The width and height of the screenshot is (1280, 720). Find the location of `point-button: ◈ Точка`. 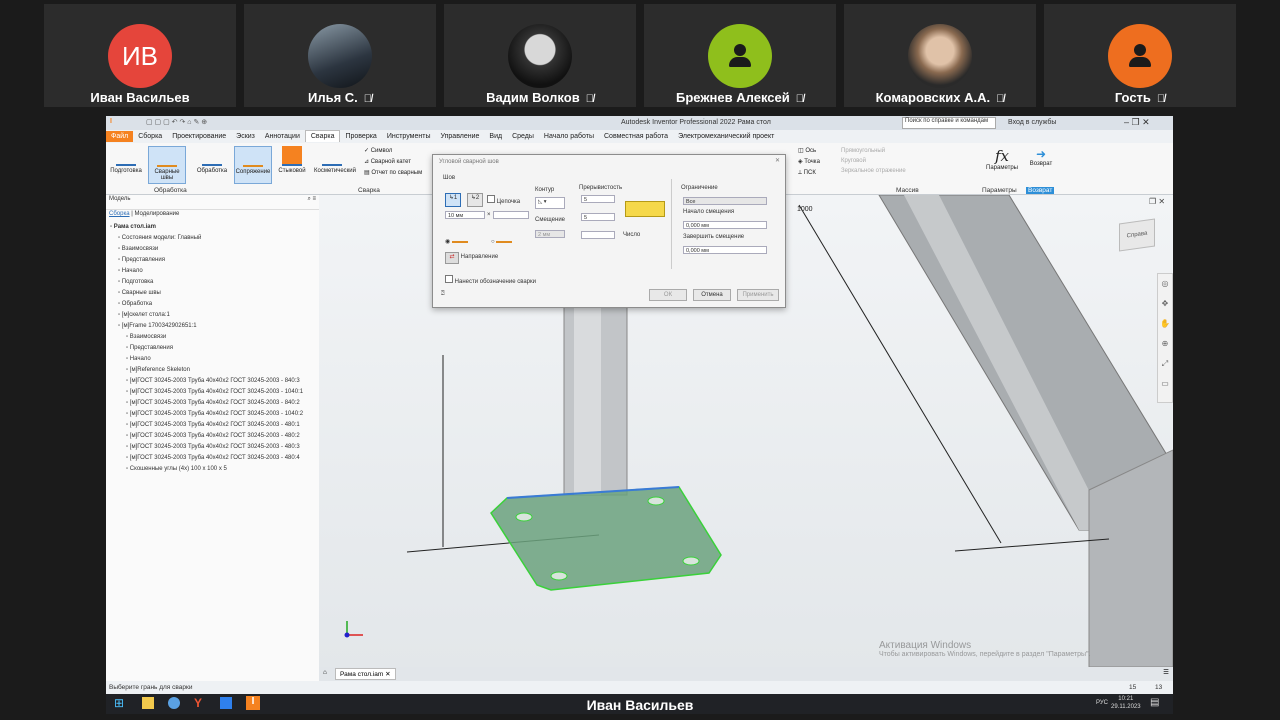

point-button: ◈ Точка is located at coordinates (809, 162).